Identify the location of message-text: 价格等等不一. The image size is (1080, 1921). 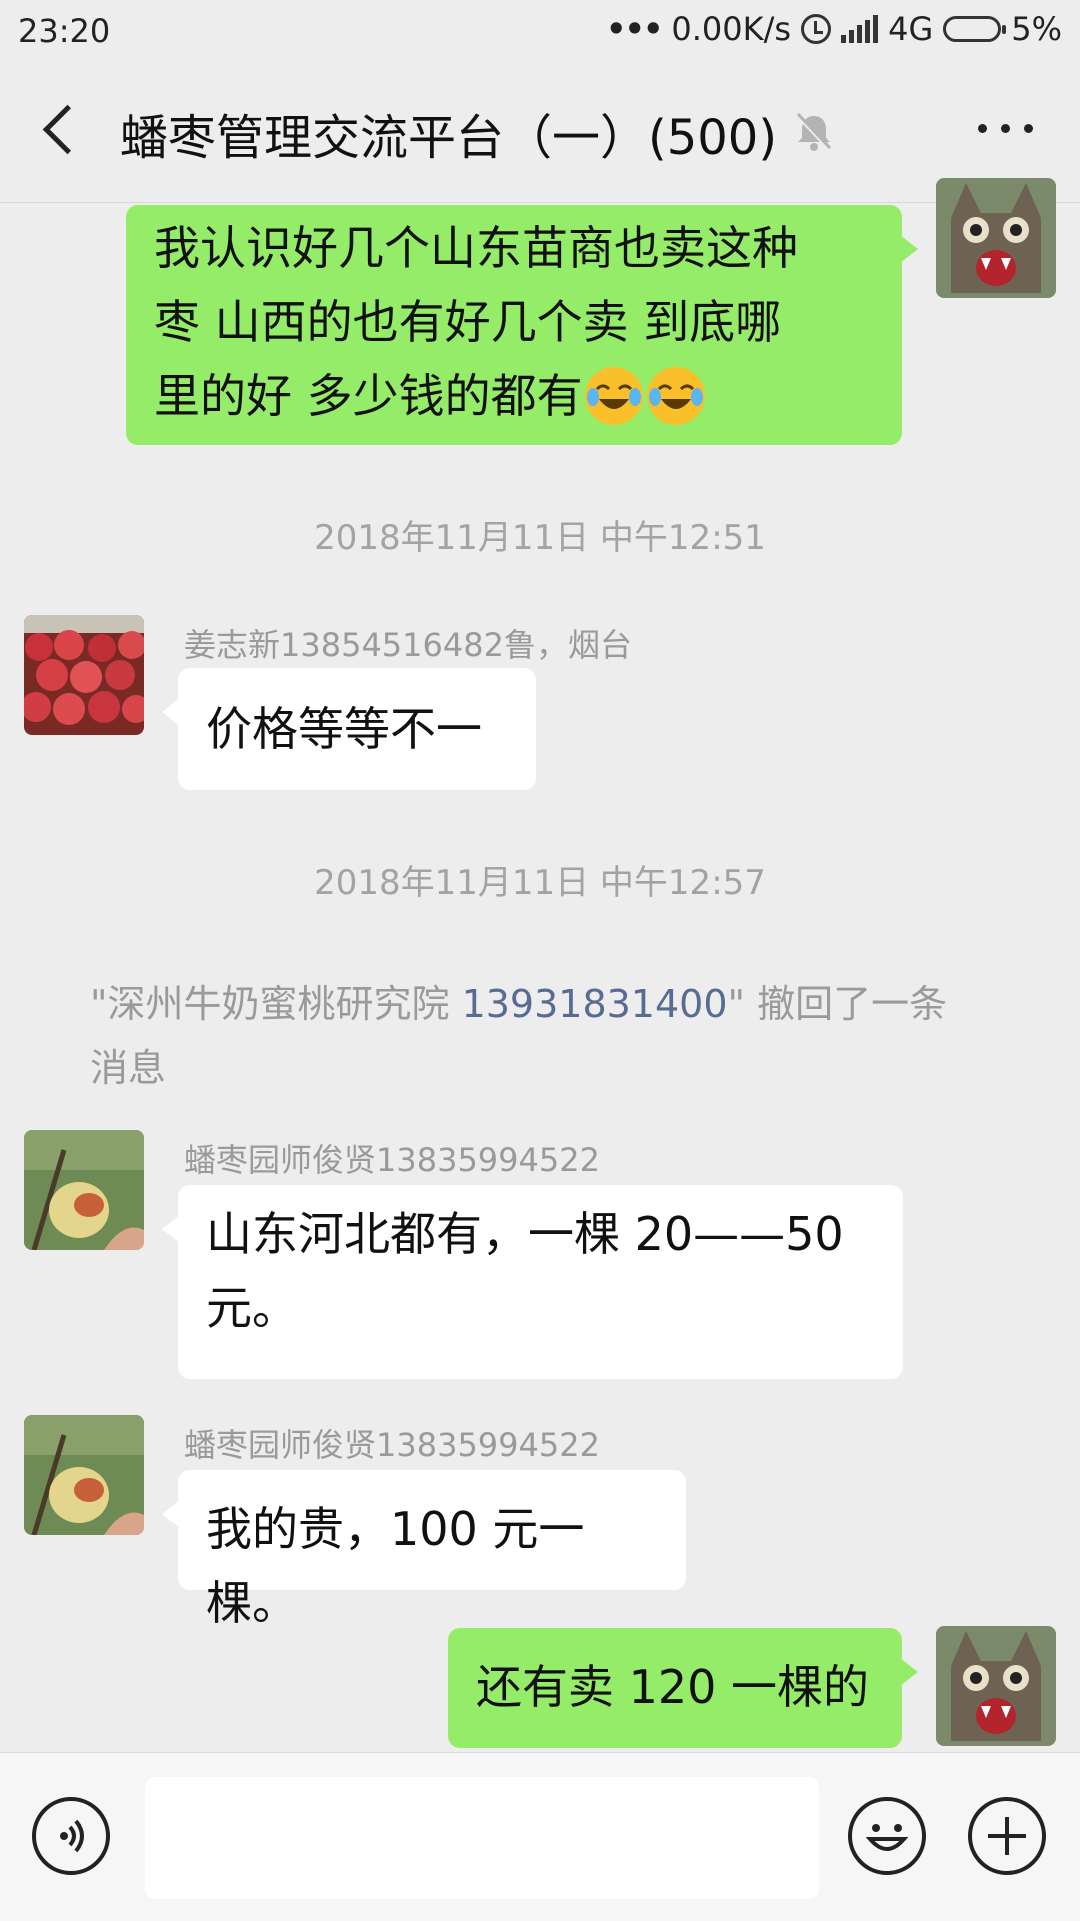
(344, 729).